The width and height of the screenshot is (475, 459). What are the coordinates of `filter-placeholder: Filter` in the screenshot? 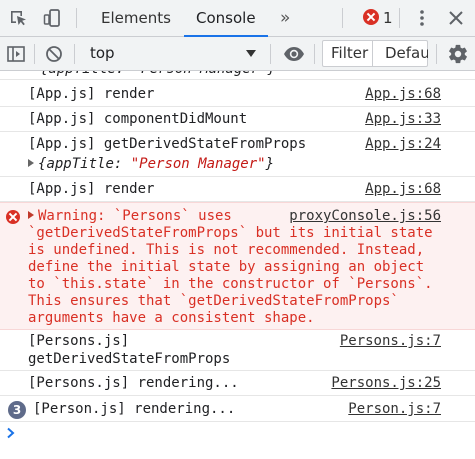 It's located at (350, 53).